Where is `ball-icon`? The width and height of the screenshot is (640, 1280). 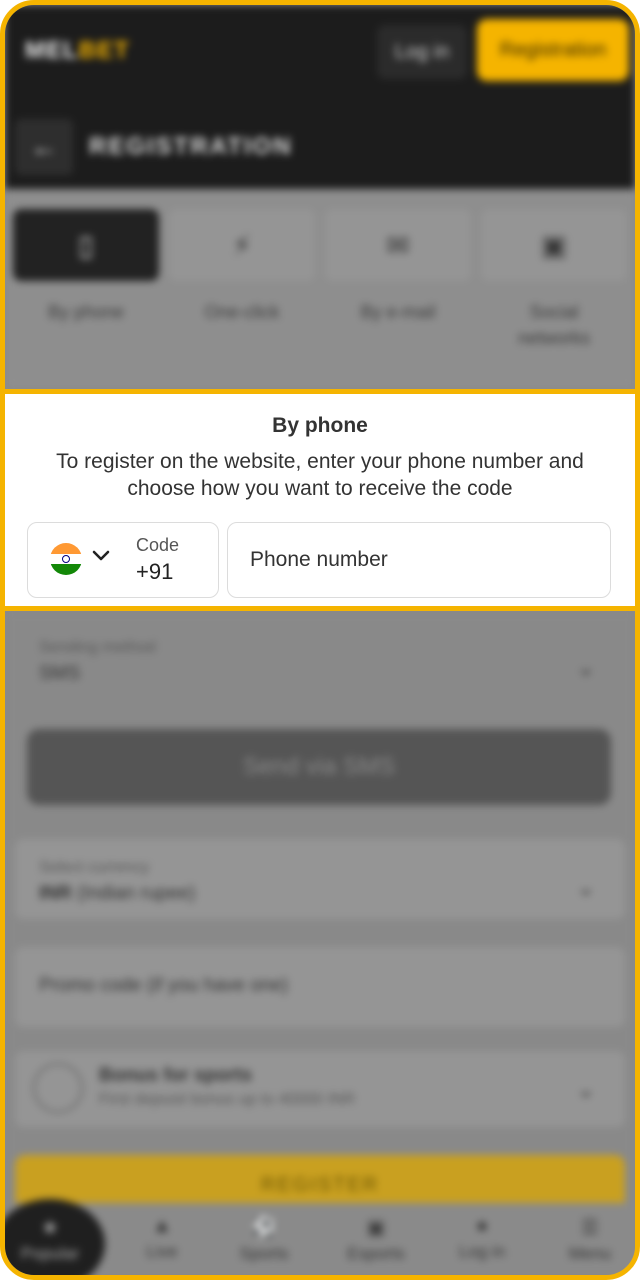 ball-icon is located at coordinates (58, 1088).